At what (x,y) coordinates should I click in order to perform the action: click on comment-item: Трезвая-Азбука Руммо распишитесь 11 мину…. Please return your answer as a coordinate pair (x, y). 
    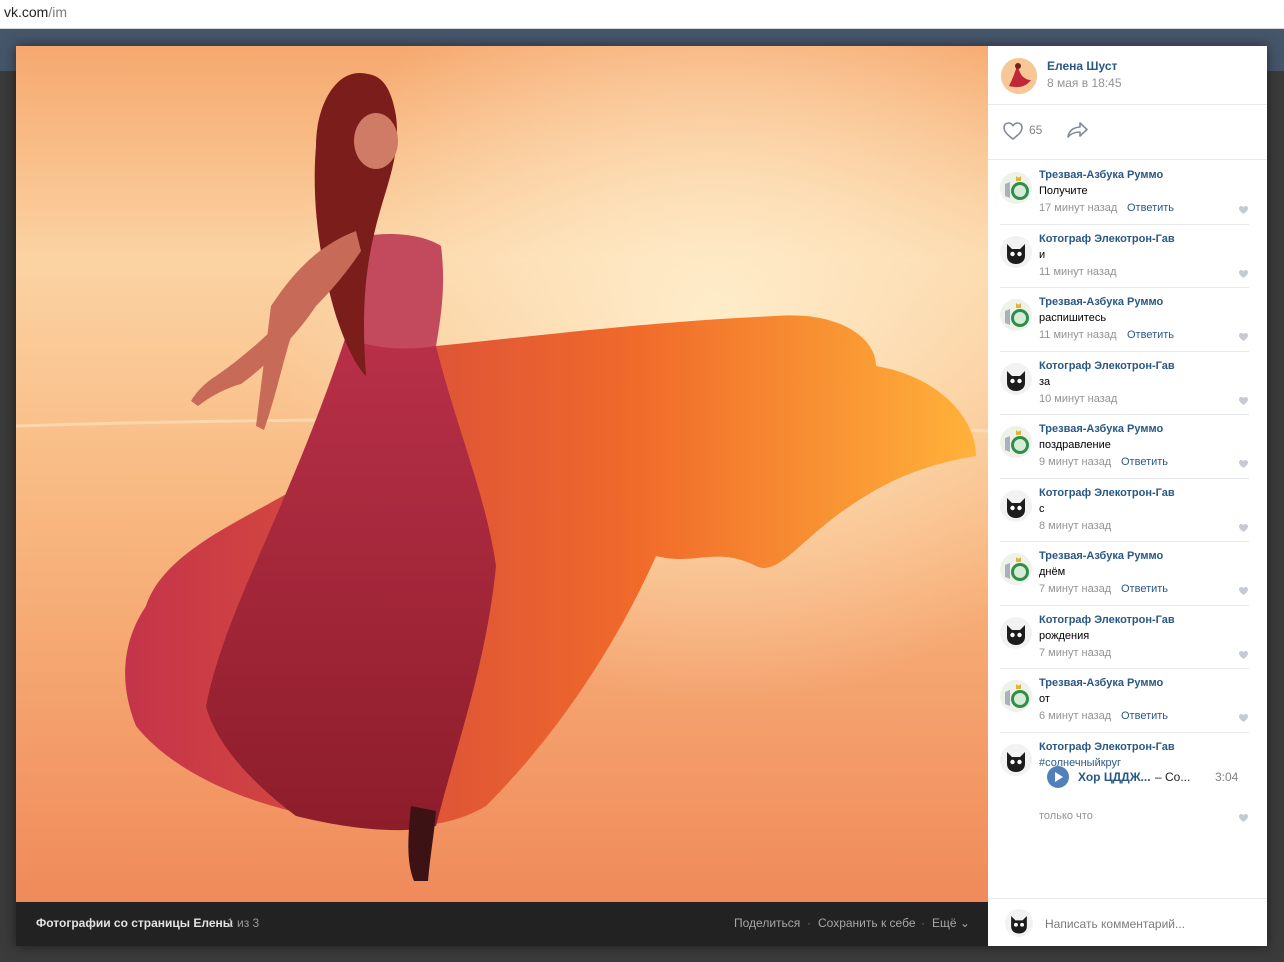
    Looking at the image, I should click on (1124, 319).